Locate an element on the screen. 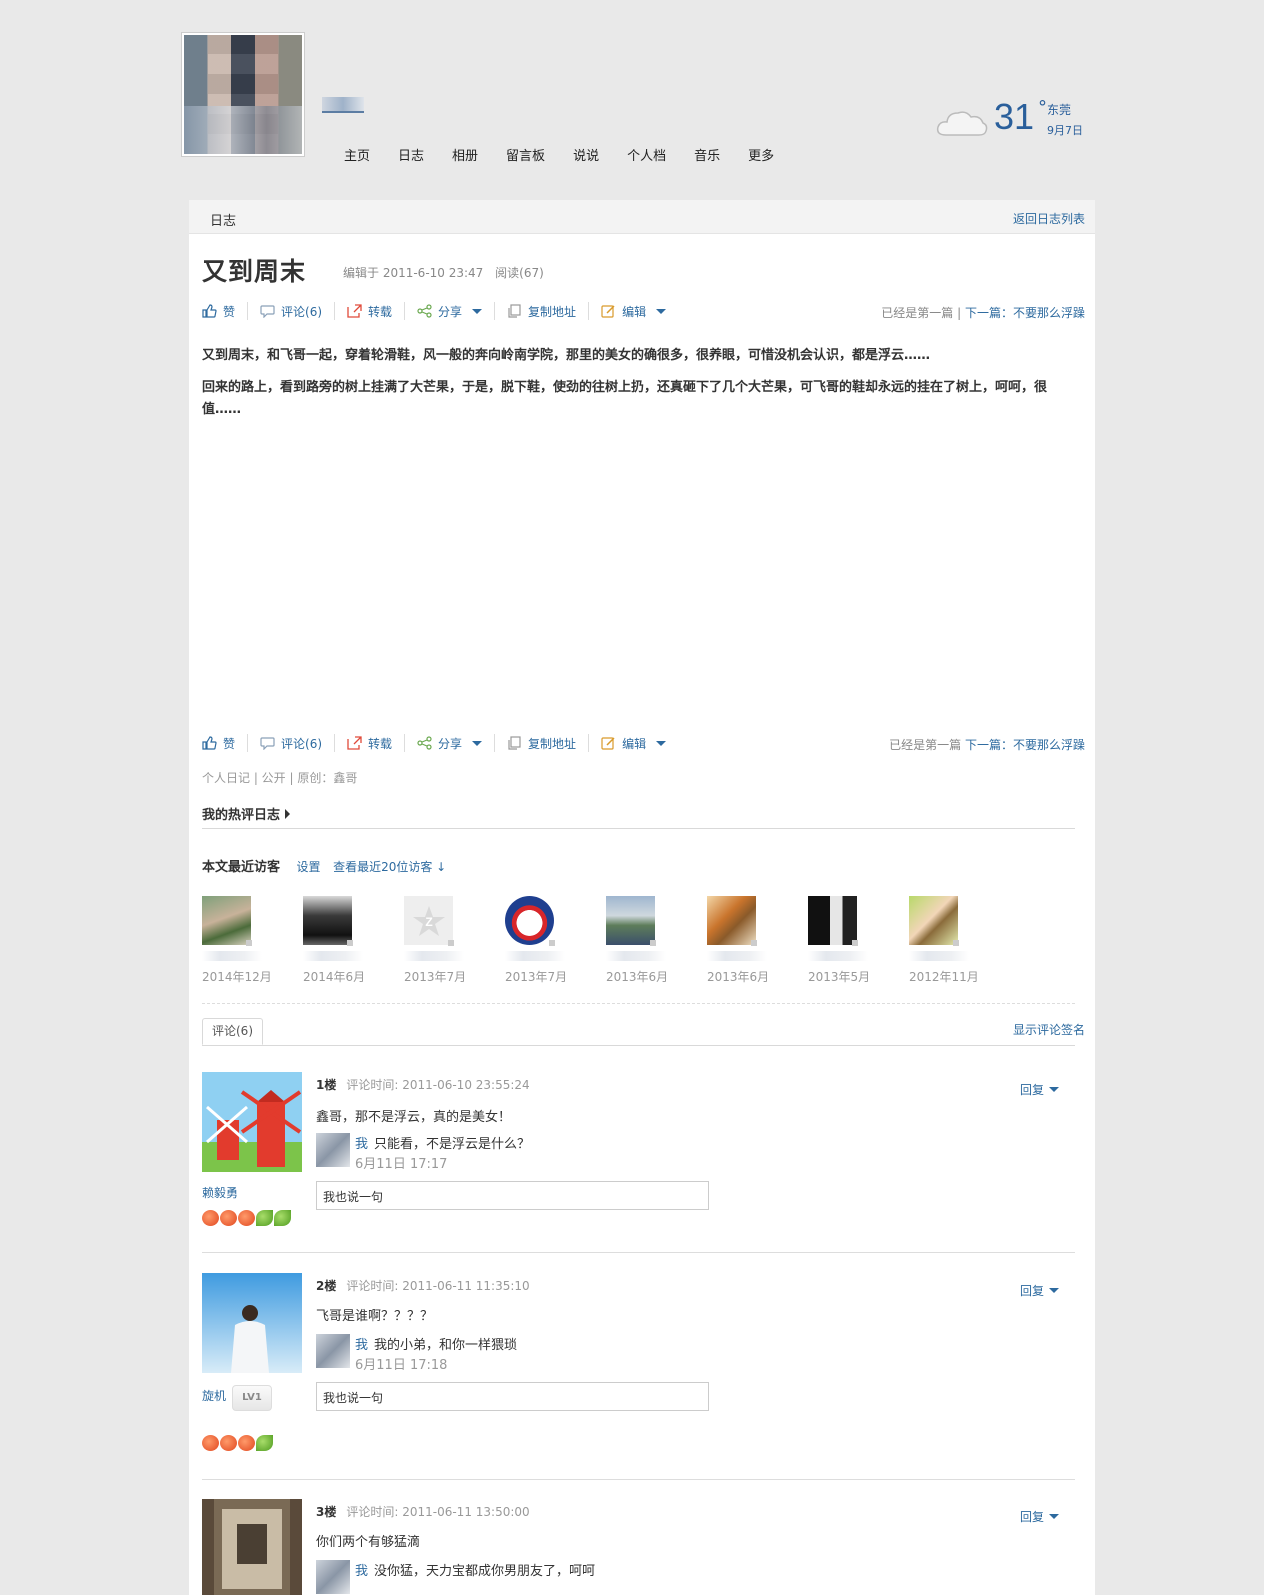 The image size is (1264, 1595). nav-album: 相册 is located at coordinates (465, 154).